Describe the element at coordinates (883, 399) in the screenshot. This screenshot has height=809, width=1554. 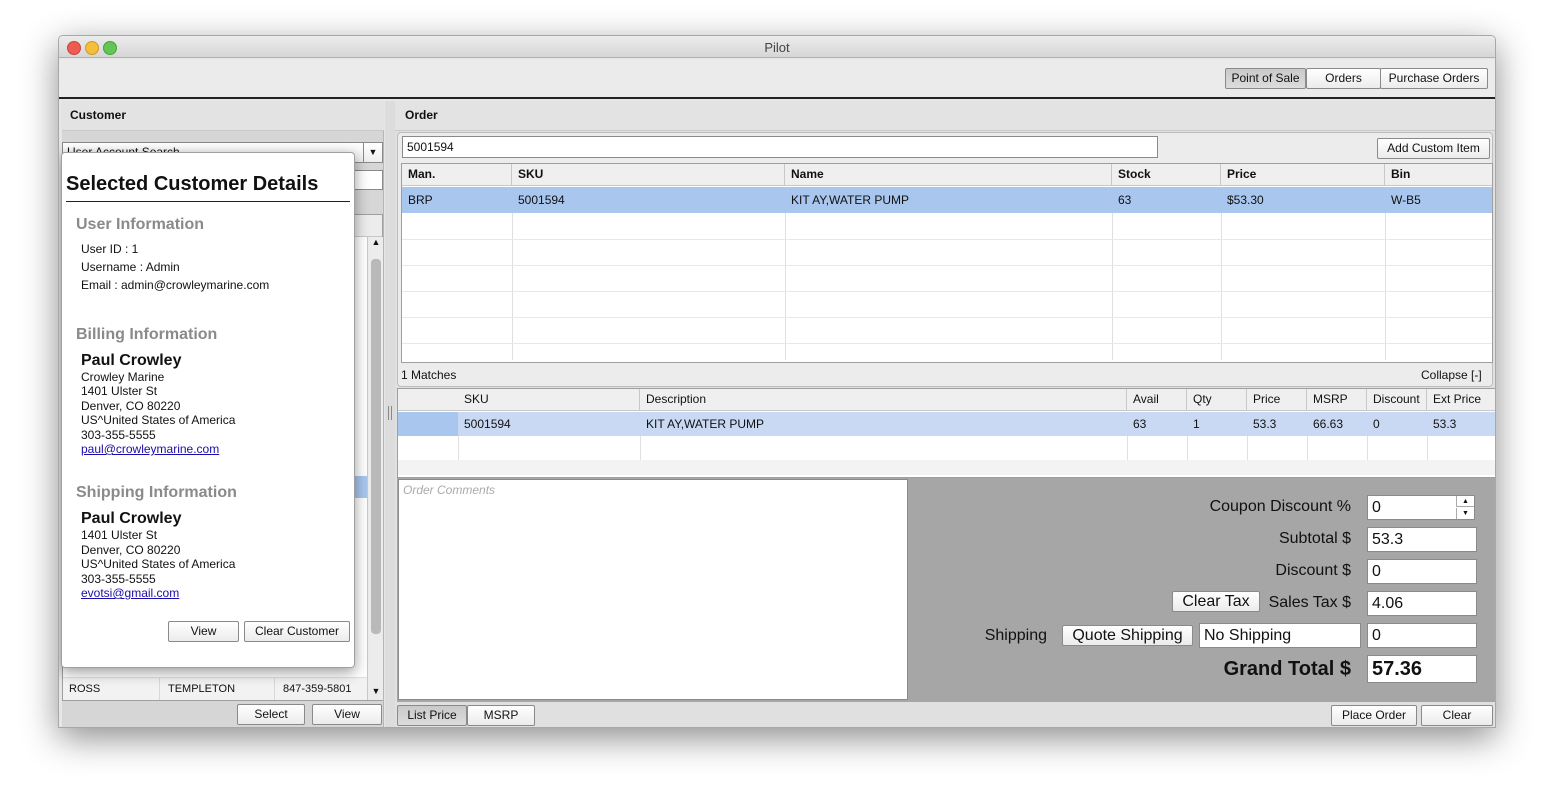
I see `column-header-description: Description` at that location.